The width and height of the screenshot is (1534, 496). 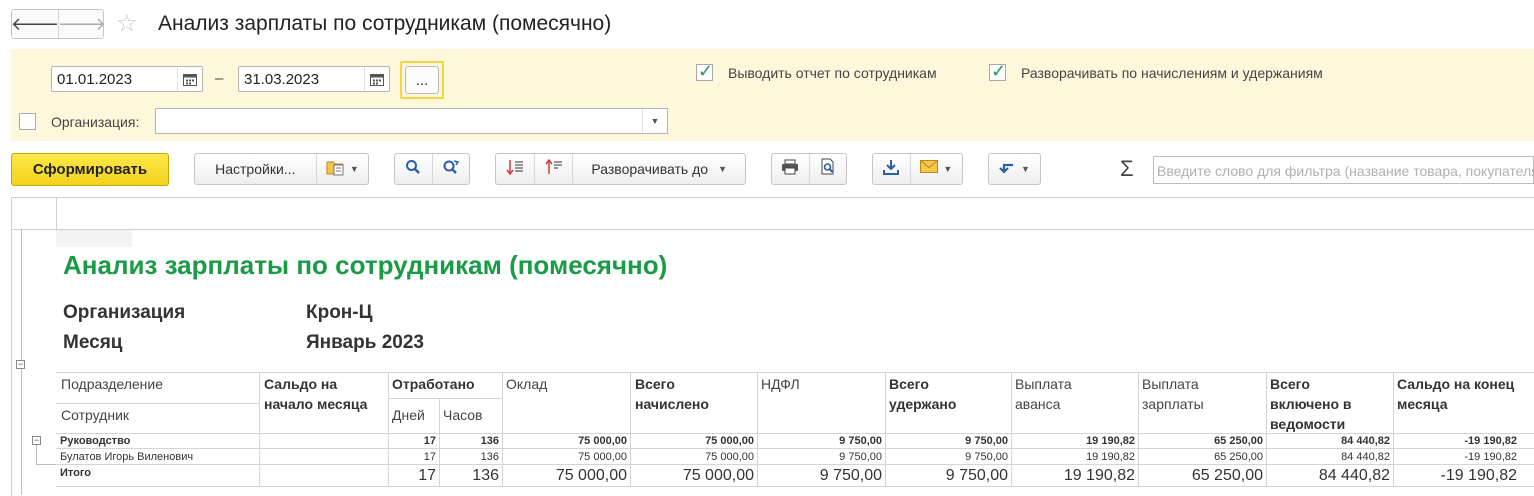 I want to click on group-tree-line, so click(x=46, y=464).